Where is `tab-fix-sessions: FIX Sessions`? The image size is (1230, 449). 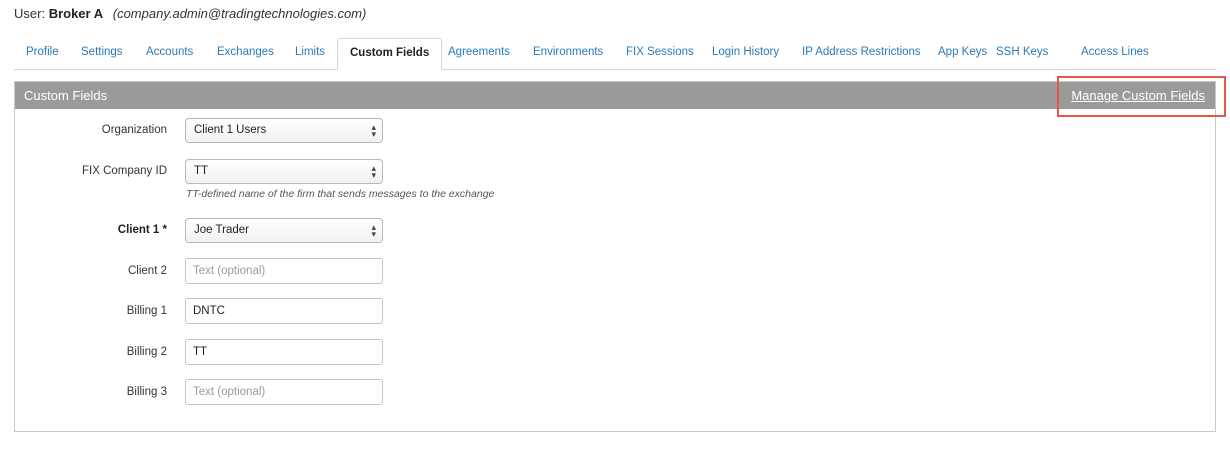 tab-fix-sessions: FIX Sessions is located at coordinates (660, 53).